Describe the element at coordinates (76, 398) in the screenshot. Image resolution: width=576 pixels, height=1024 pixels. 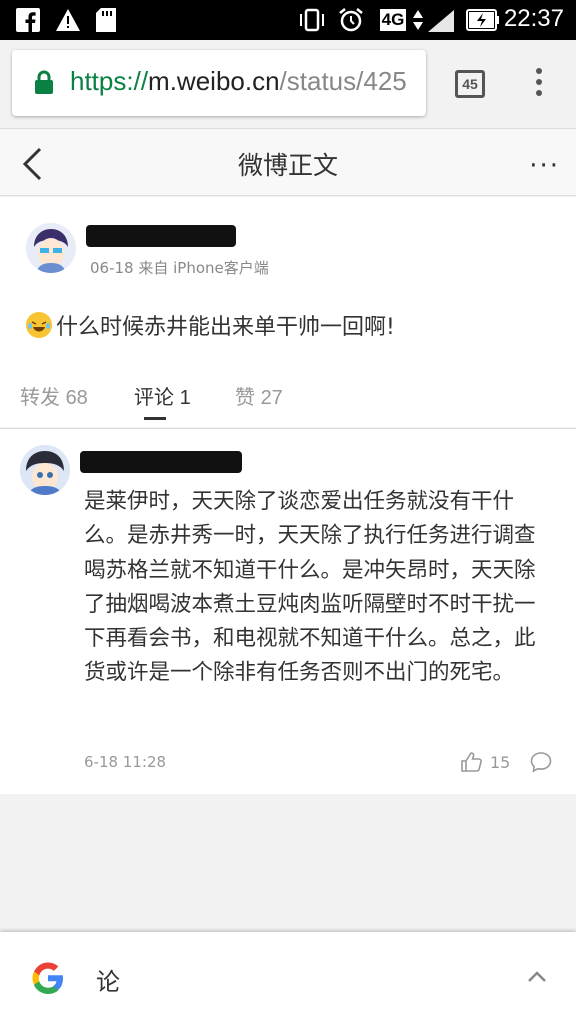
I see `tab-reposts-count: 68` at that location.